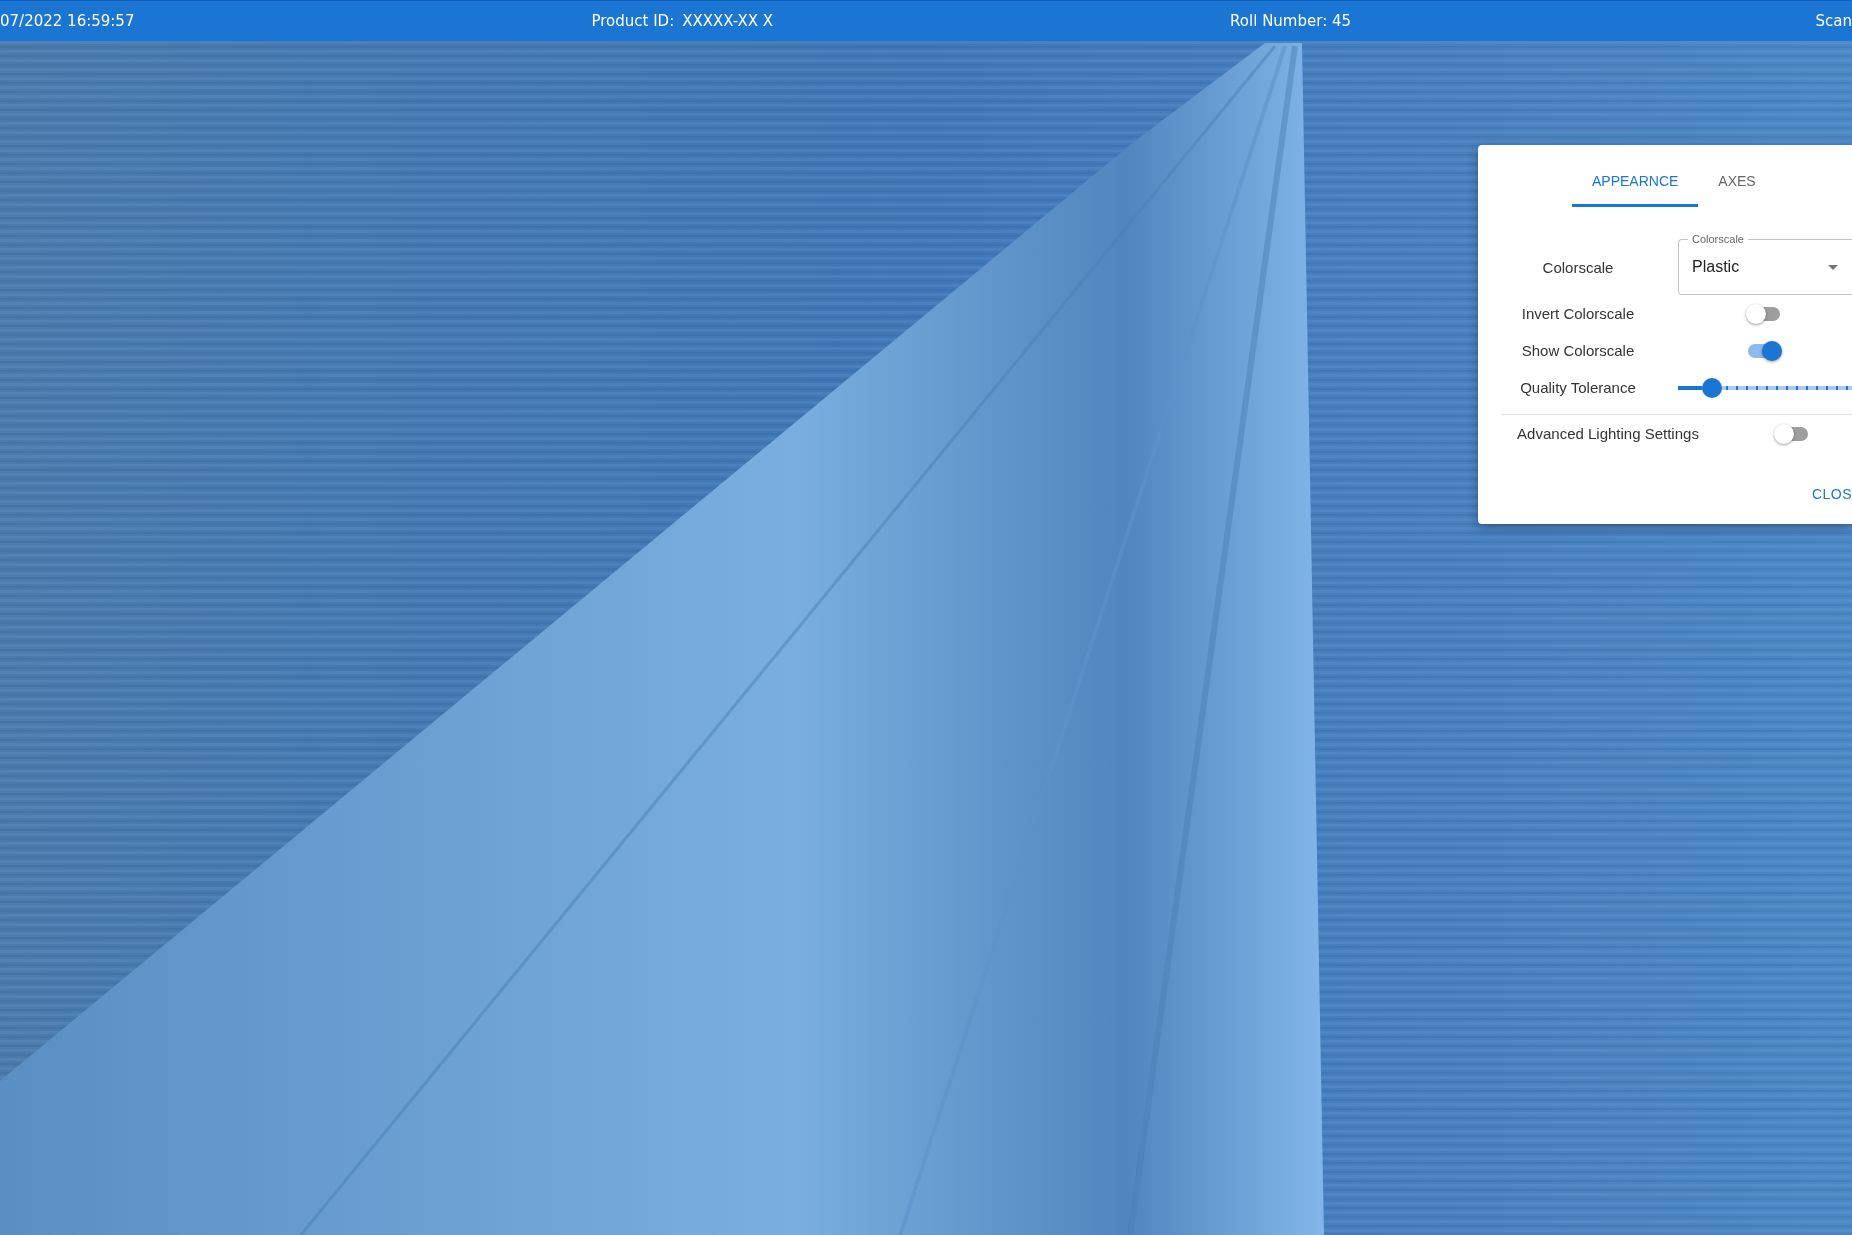 Image resolution: width=1852 pixels, height=1235 pixels. What do you see at coordinates (1578, 350) in the screenshot?
I see `setting-label: Show Colorscale` at bounding box center [1578, 350].